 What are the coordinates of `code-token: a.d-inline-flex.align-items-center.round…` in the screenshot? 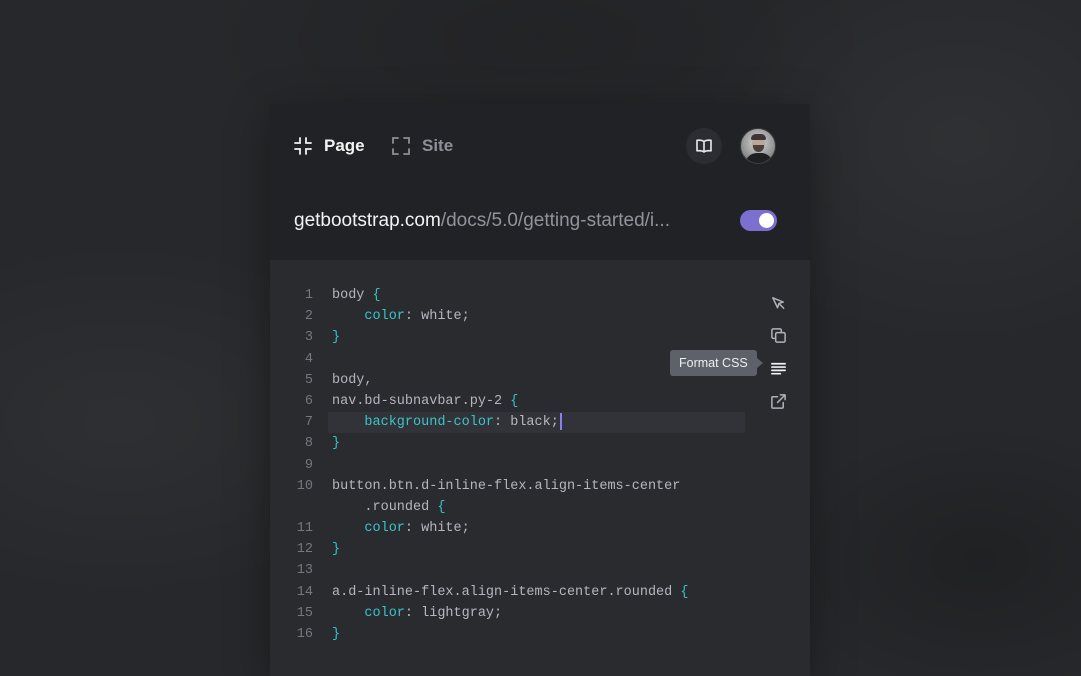 It's located at (506, 592).